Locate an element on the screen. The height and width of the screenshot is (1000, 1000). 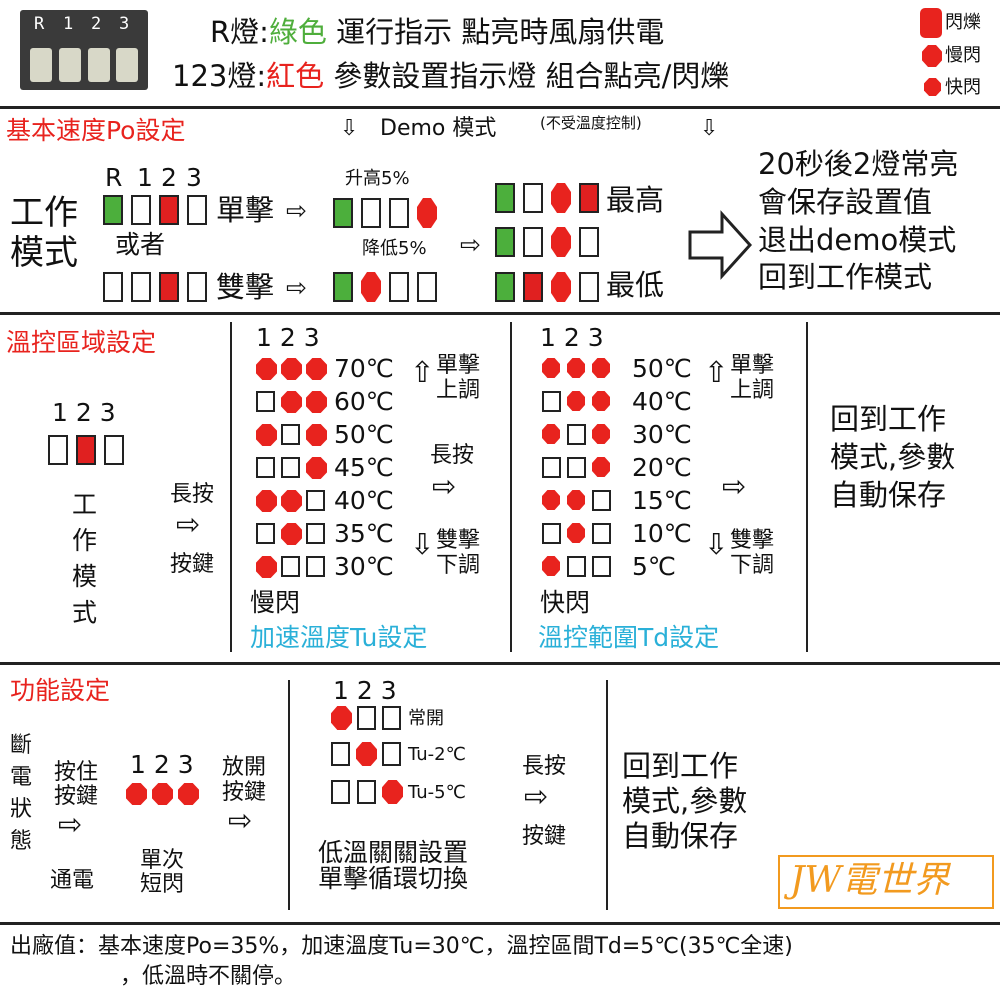
lamp-on is located at coordinates (589, 198).